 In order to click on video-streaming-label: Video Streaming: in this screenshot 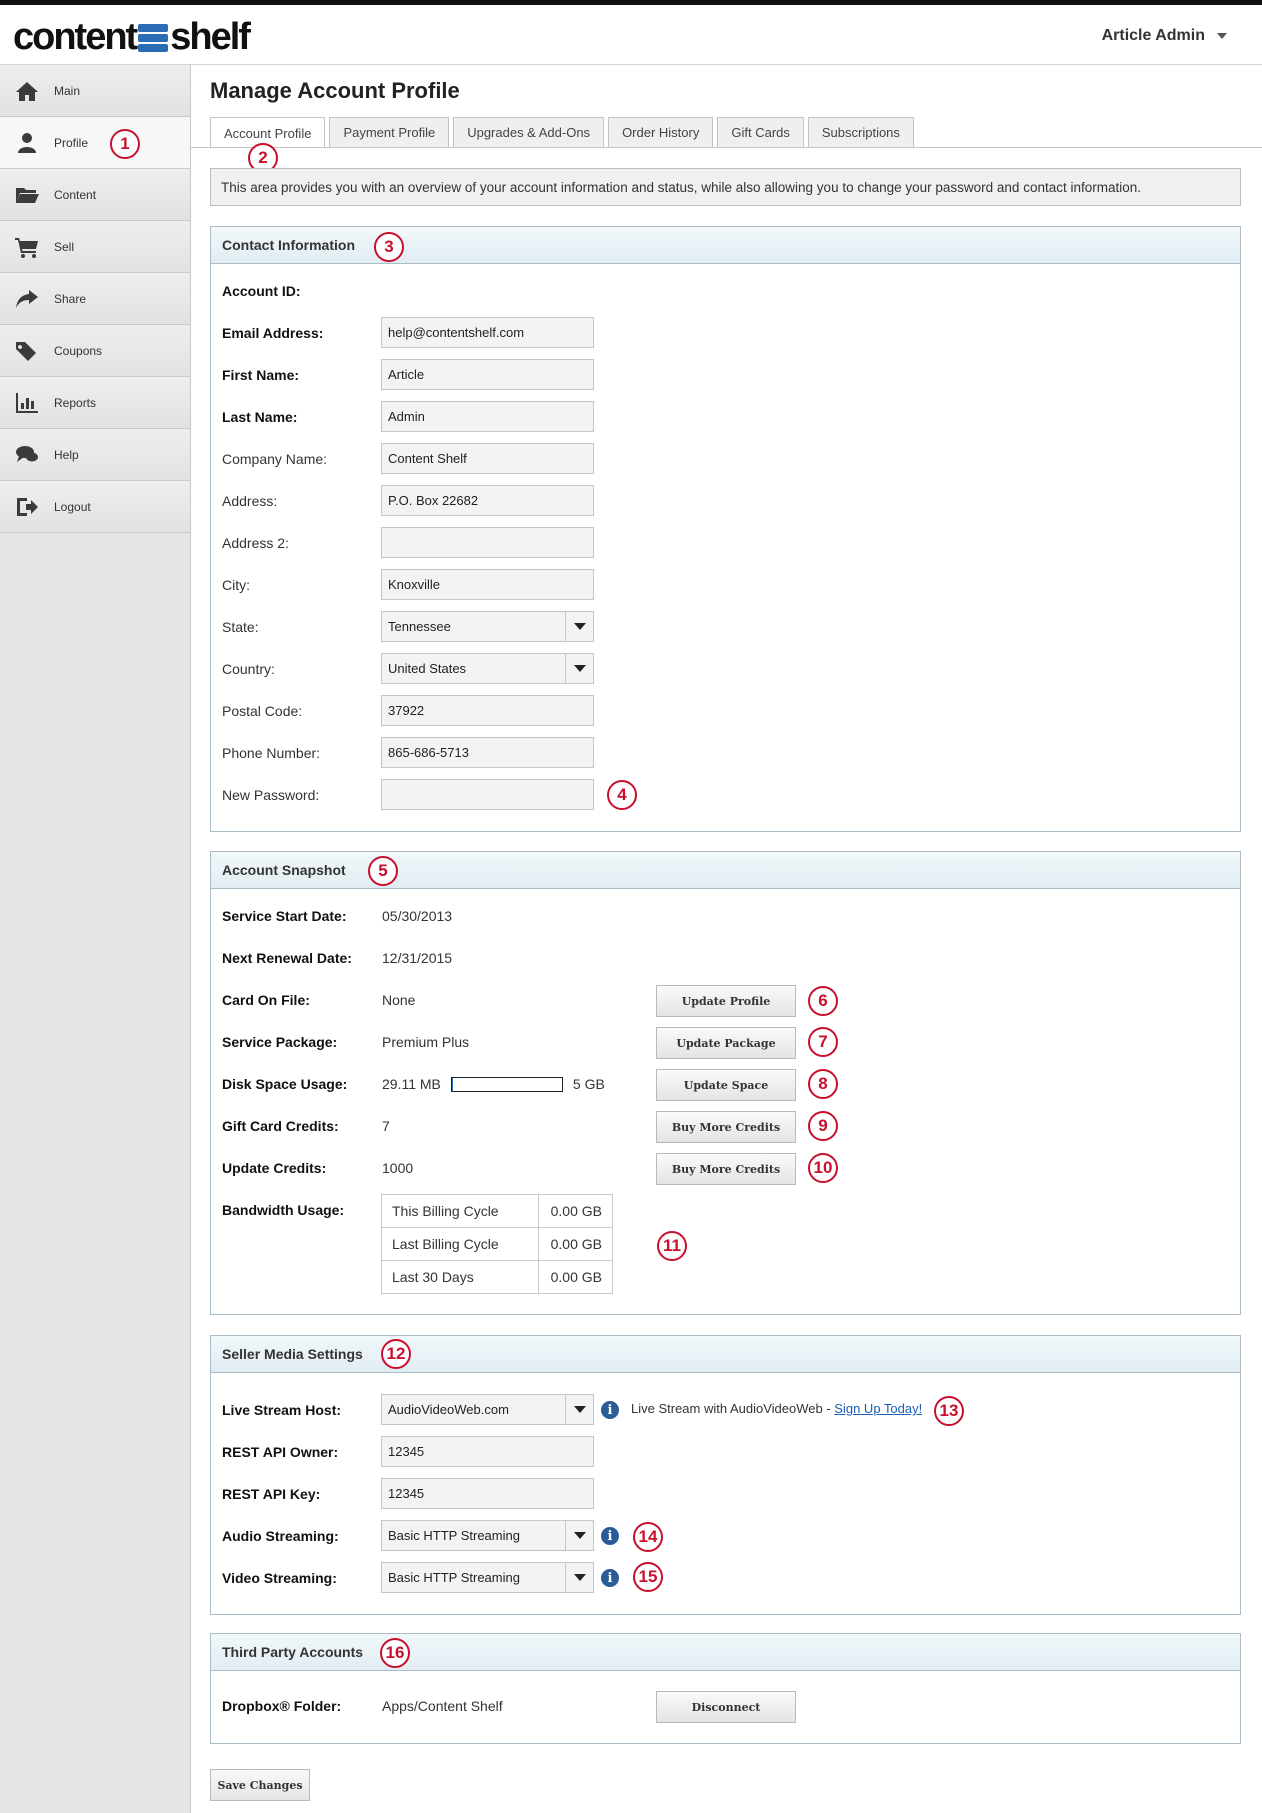, I will do `click(279, 1578)`.